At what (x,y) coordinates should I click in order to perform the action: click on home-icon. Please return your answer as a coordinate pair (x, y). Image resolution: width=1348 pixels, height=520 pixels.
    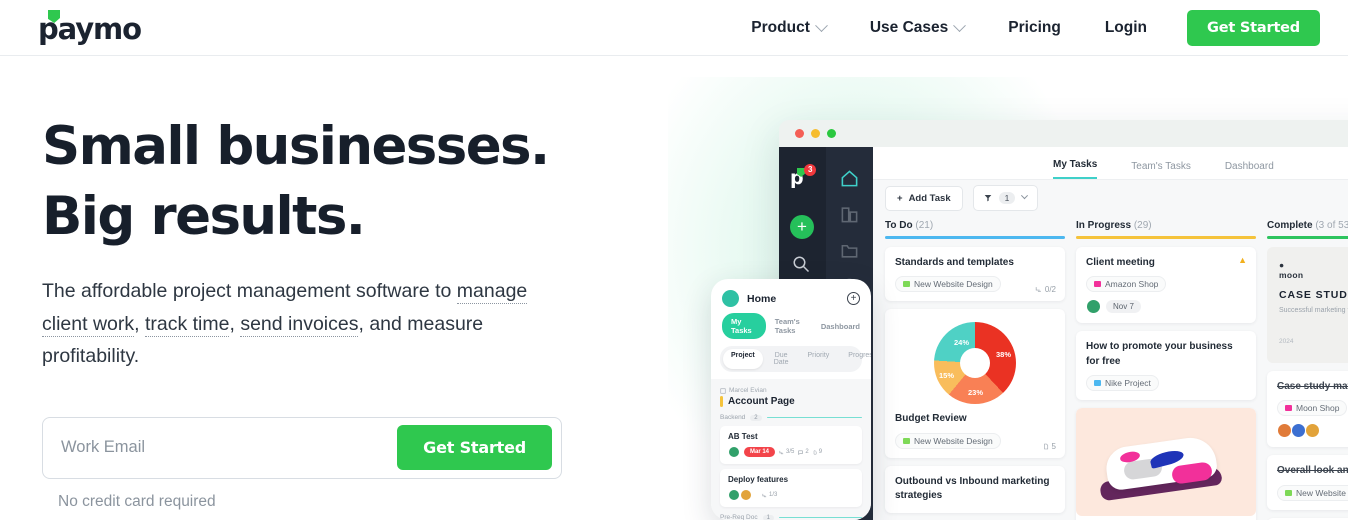
    Looking at the image, I should click on (849, 178).